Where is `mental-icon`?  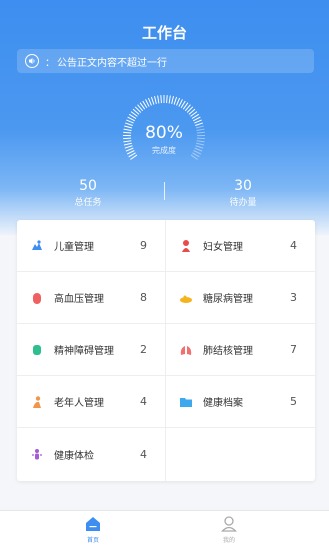 mental-icon is located at coordinates (37, 350).